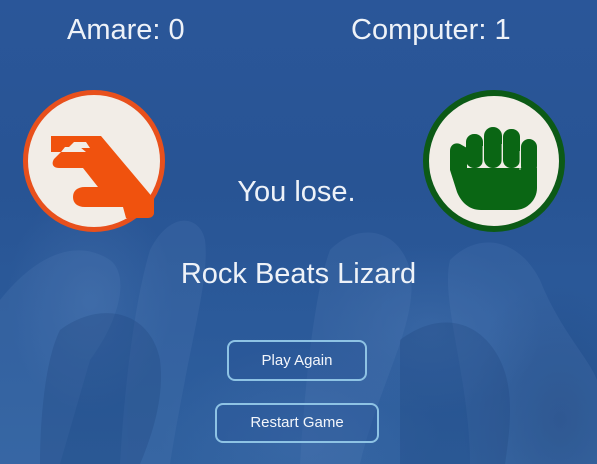 The width and height of the screenshot is (597, 464). Describe the element at coordinates (298, 274) in the screenshot. I see `rule-message: Rock Beats Lizard` at that location.